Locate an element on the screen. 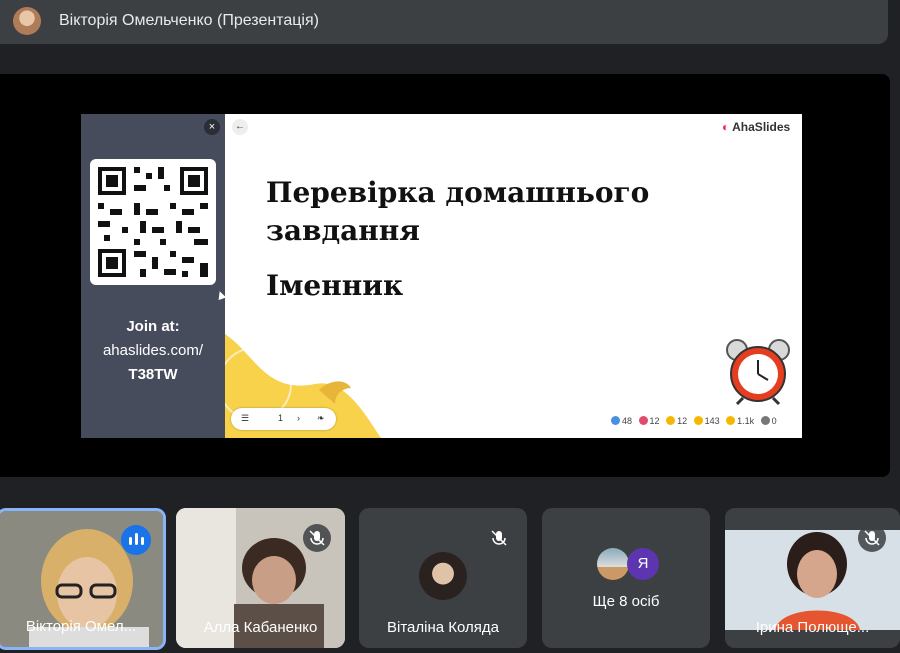 The height and width of the screenshot is (653, 900). close-icon: × is located at coordinates (212, 127).